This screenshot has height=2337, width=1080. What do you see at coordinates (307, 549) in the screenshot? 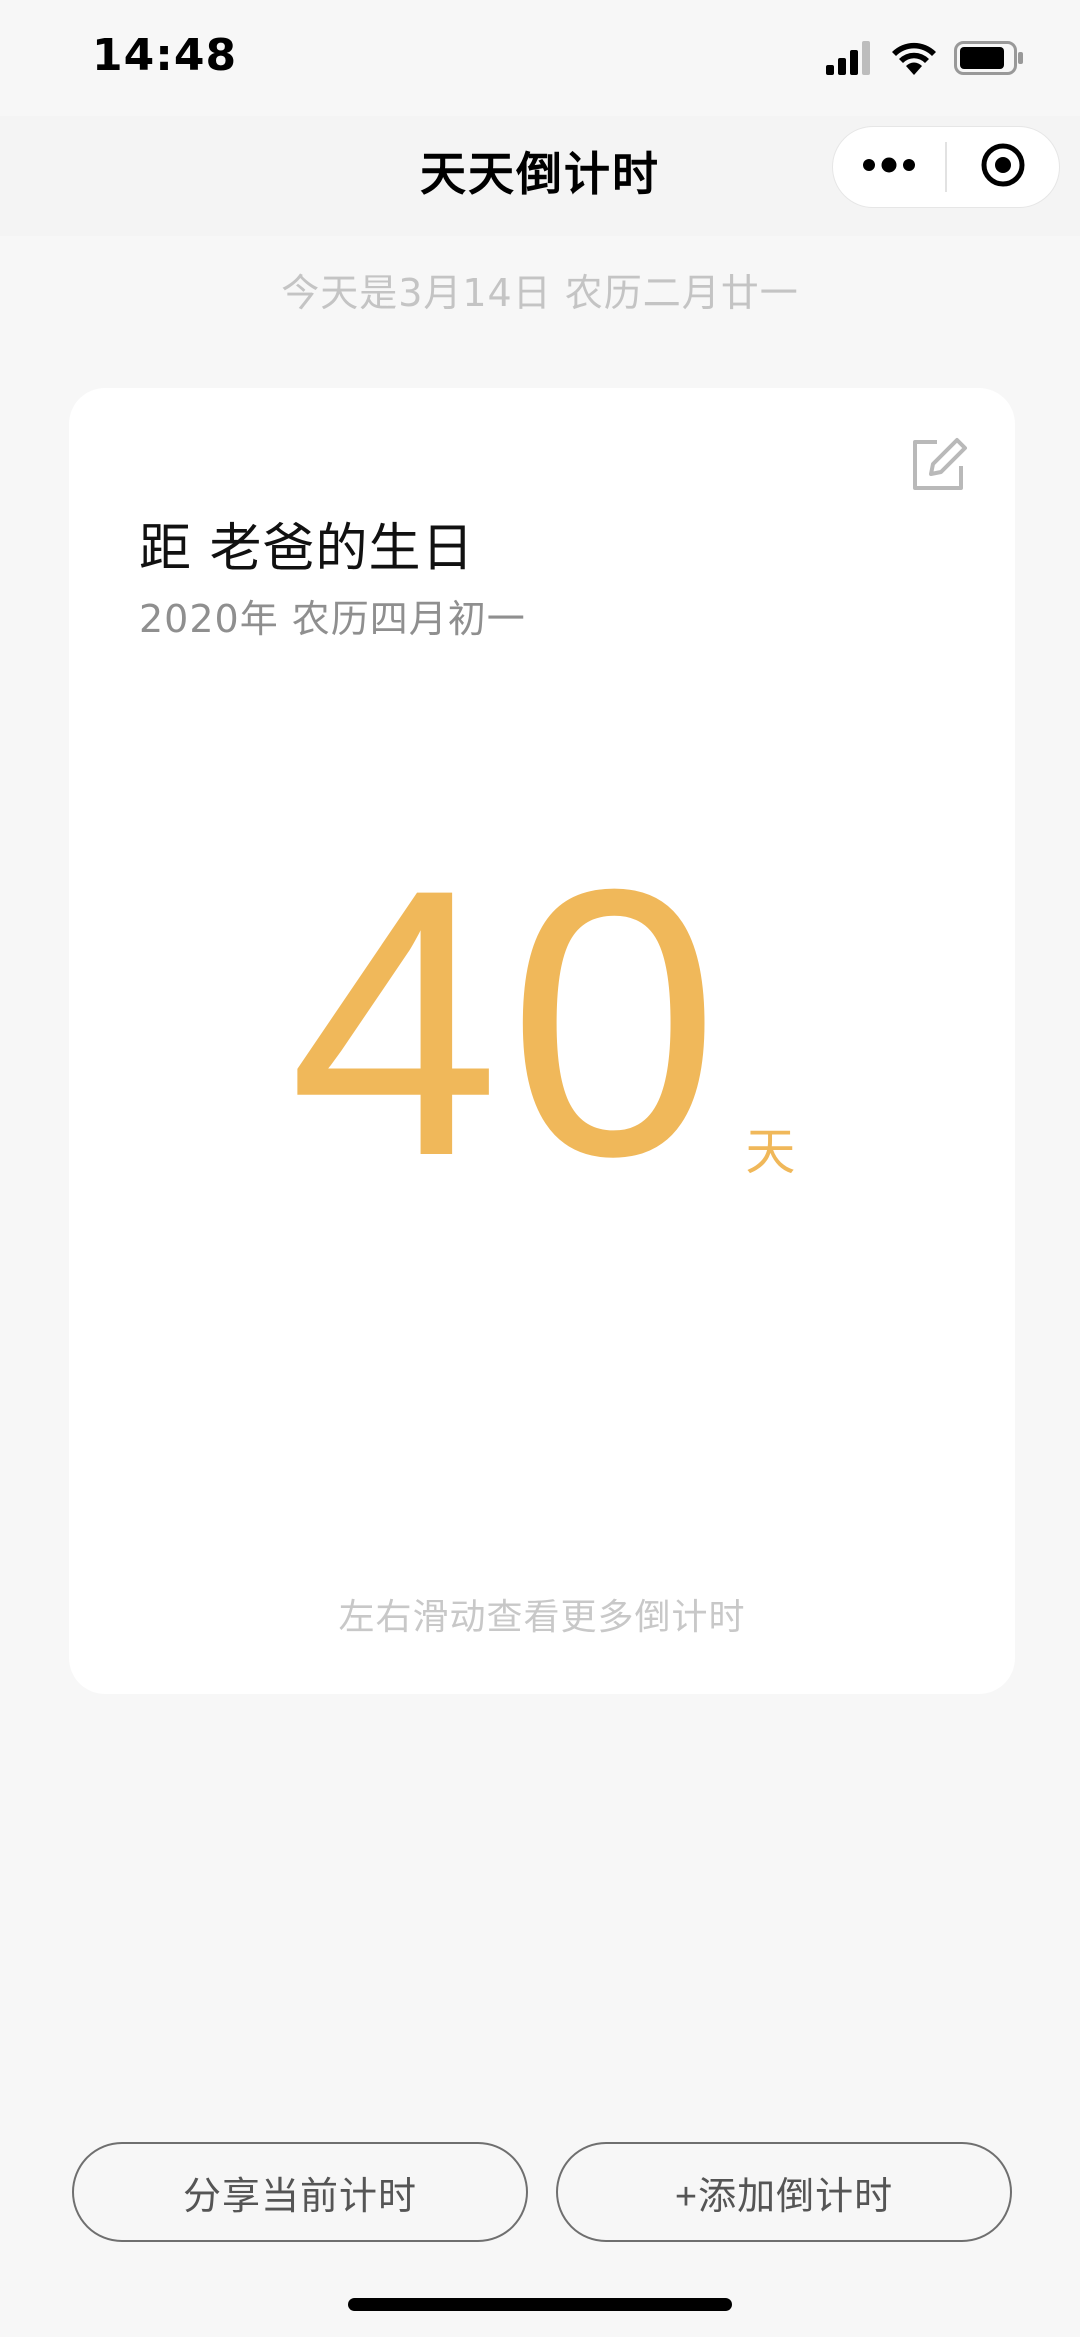
I see `countdown-title: 距 老爸的生日` at bounding box center [307, 549].